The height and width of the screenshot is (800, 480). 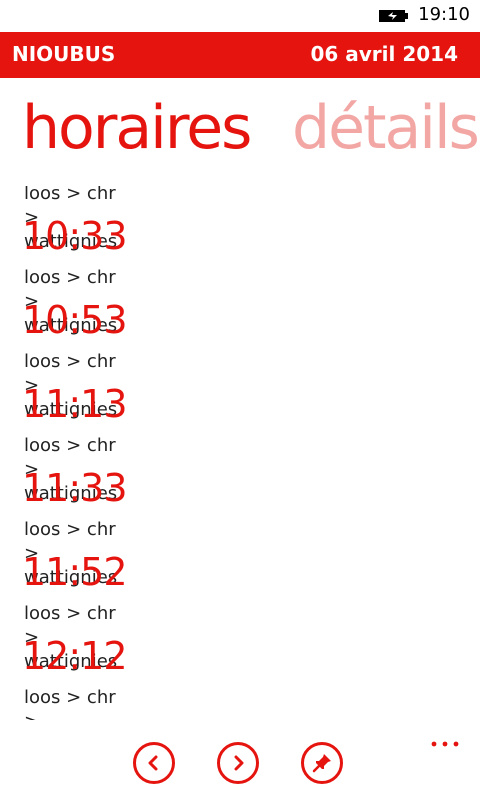 What do you see at coordinates (445, 744) in the screenshot?
I see `more-dots-icon` at bounding box center [445, 744].